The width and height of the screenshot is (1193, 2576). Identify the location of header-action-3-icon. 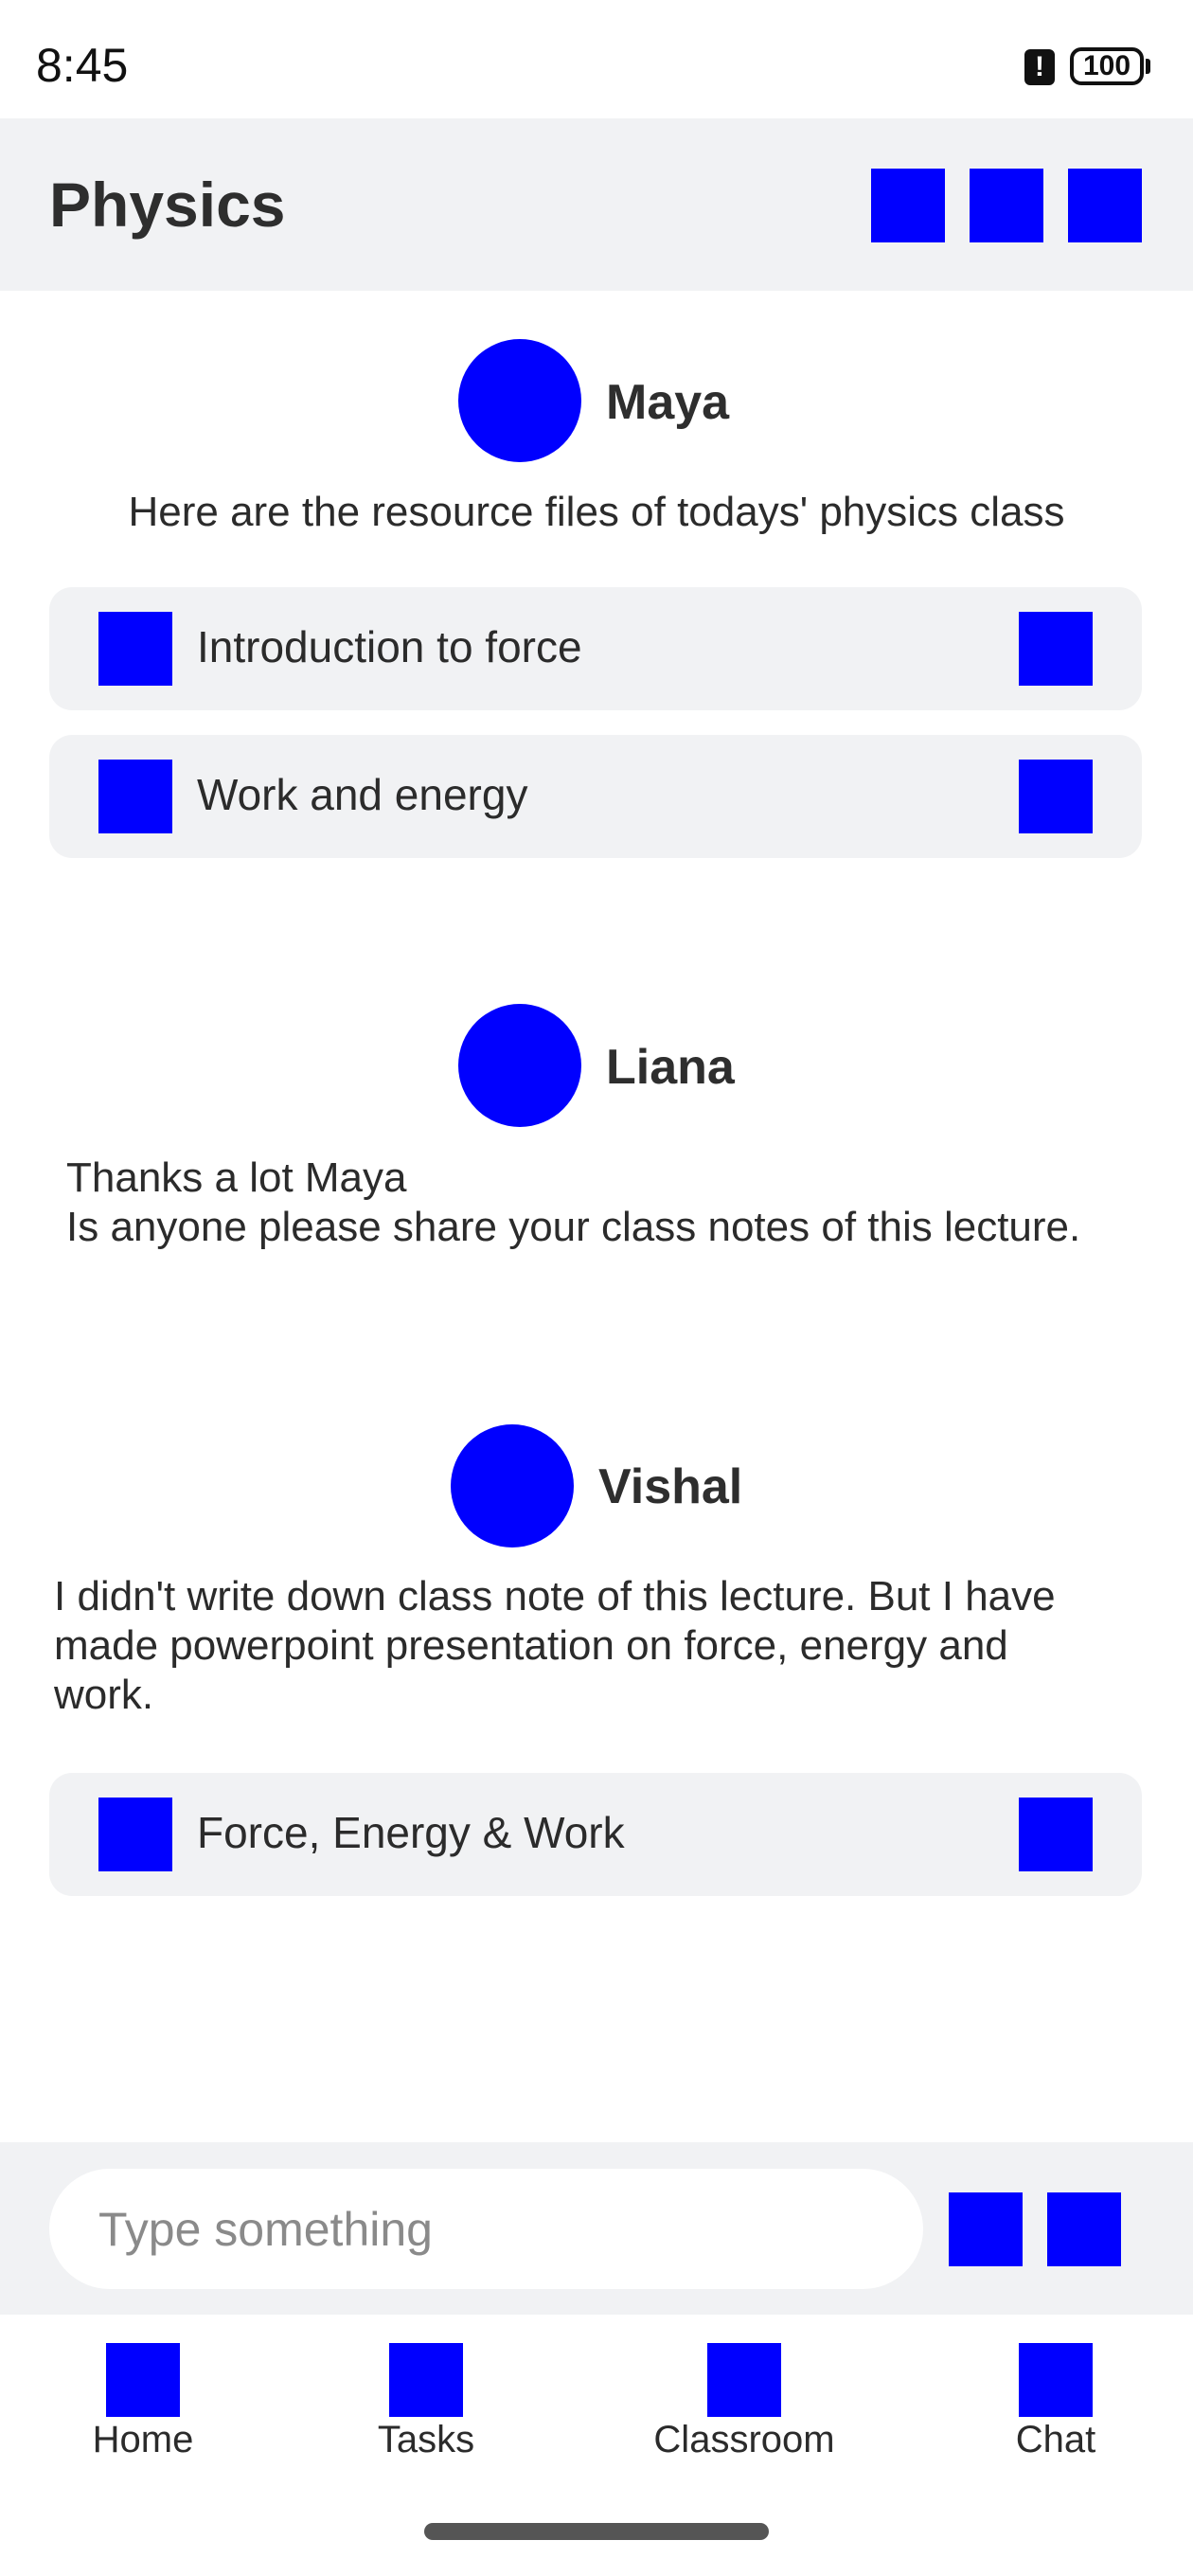
(1105, 205).